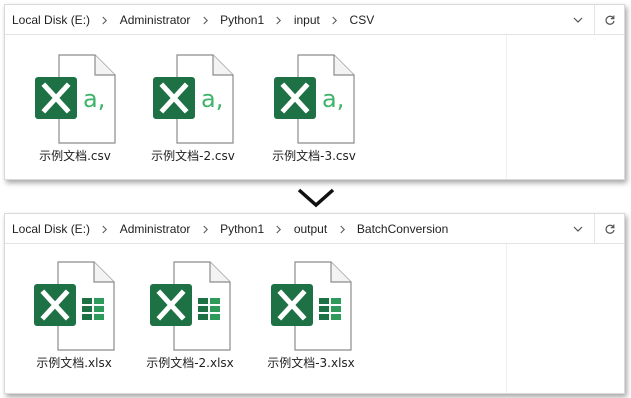 The height and width of the screenshot is (398, 631). What do you see at coordinates (75, 156) in the screenshot?
I see `file-name: 示例文档.csv` at bounding box center [75, 156].